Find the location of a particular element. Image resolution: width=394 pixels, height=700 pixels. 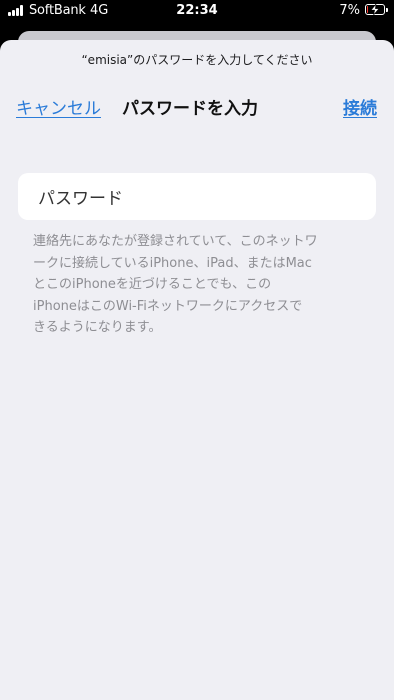

bolt-icon is located at coordinates (375, 9).